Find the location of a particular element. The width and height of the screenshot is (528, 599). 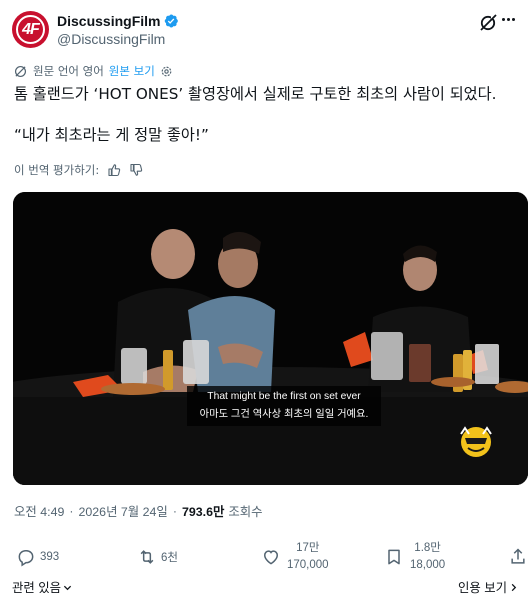

views-count: 793.6만 is located at coordinates (203, 512).